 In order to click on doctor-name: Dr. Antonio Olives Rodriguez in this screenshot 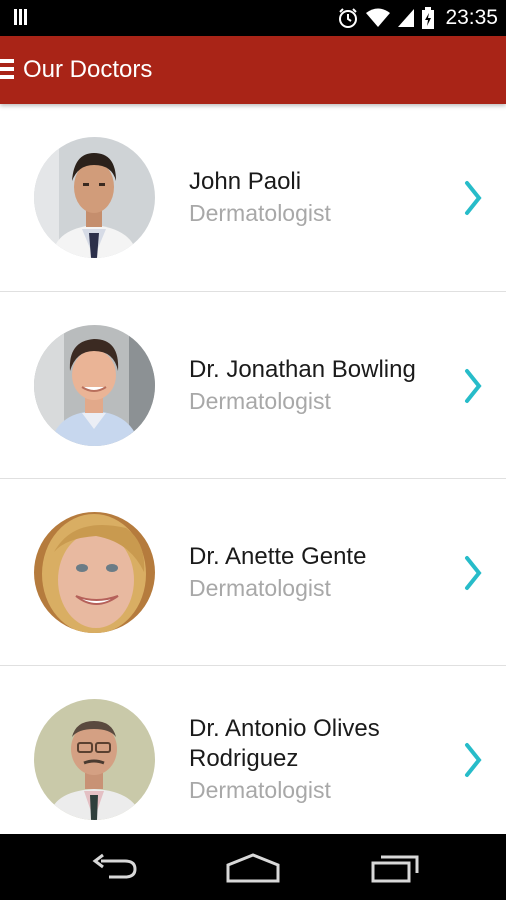, I will do `click(284, 743)`.